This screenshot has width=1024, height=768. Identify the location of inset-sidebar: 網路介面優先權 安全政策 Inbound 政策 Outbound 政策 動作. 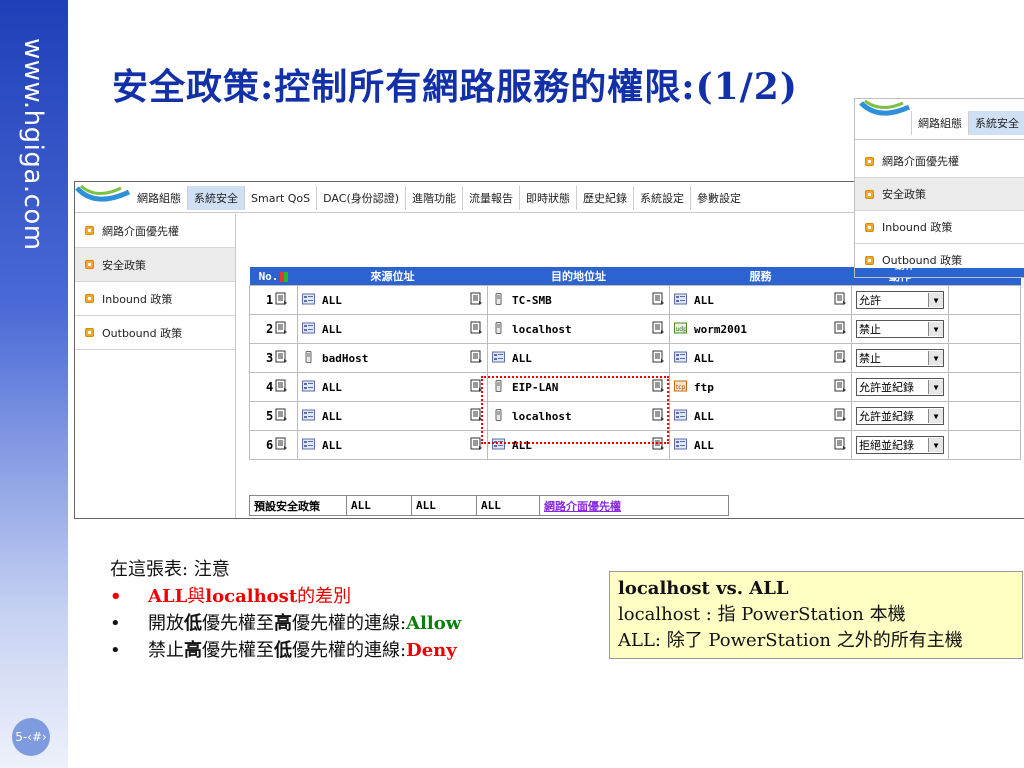
(939, 211).